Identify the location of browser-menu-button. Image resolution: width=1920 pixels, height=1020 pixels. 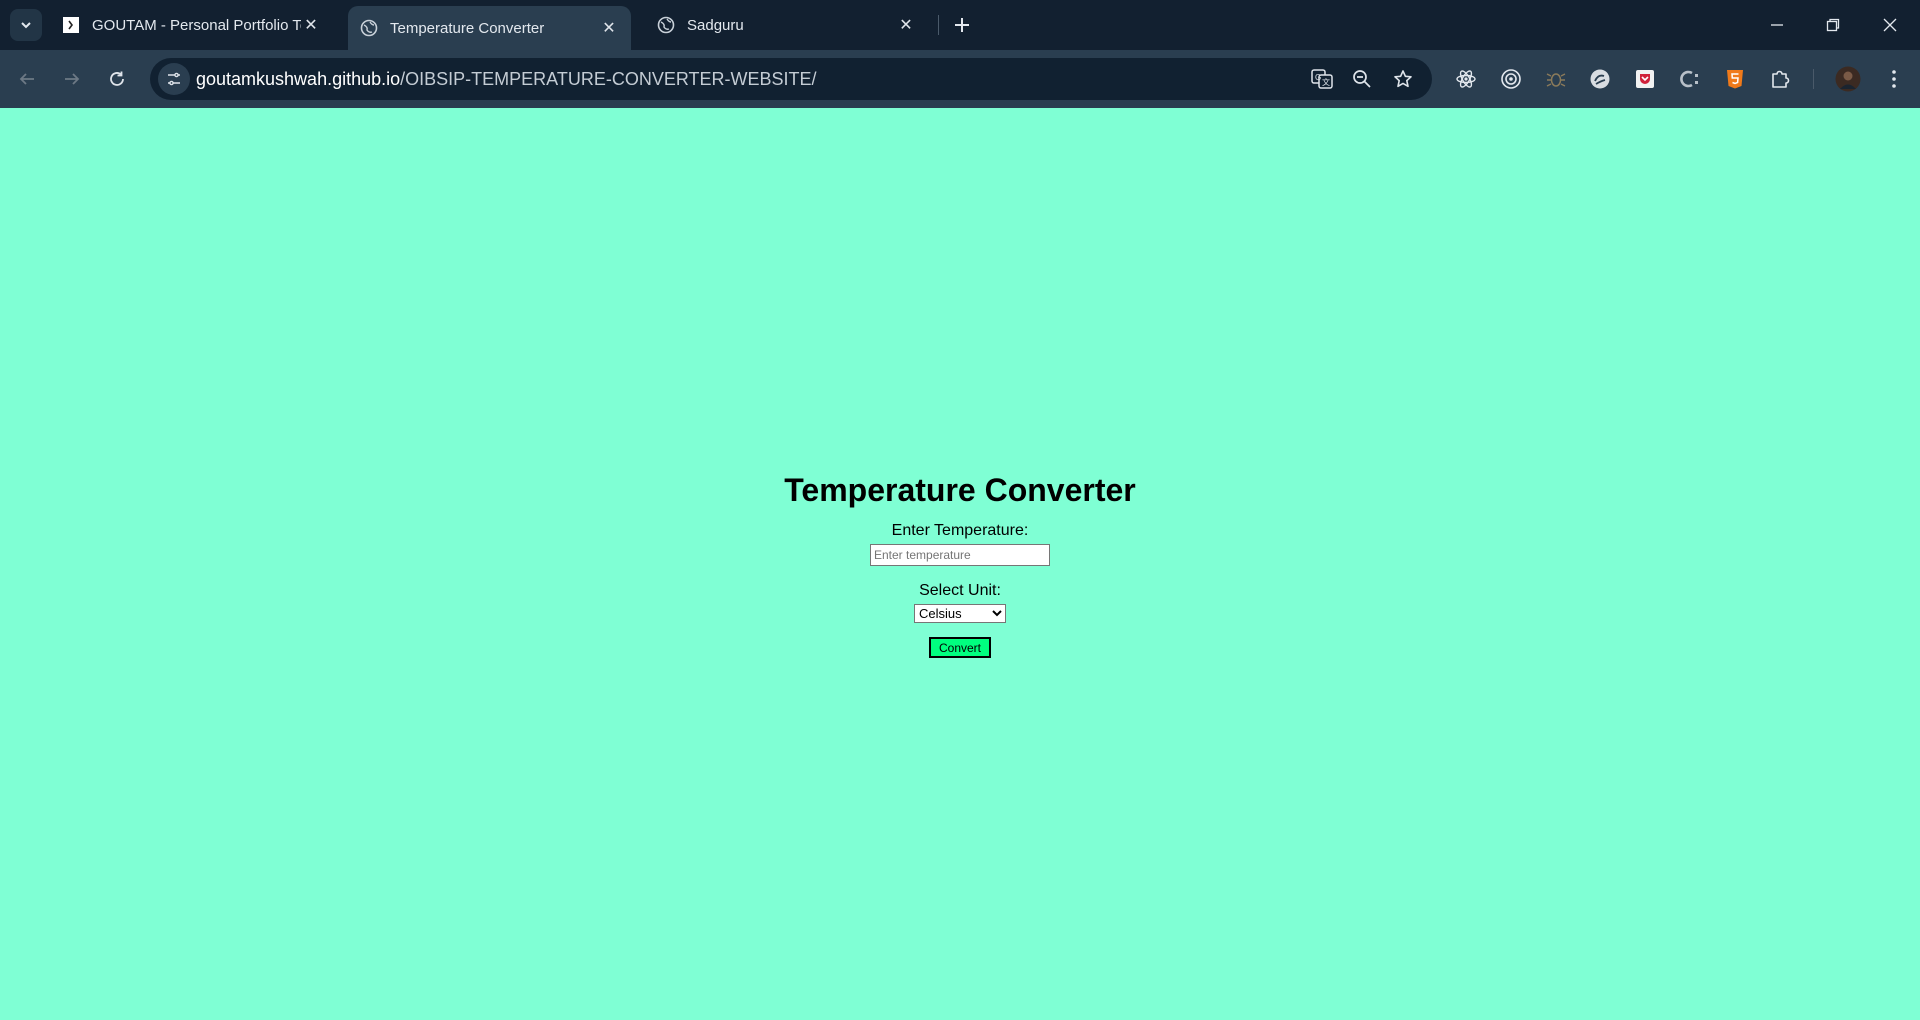
(1894, 79).